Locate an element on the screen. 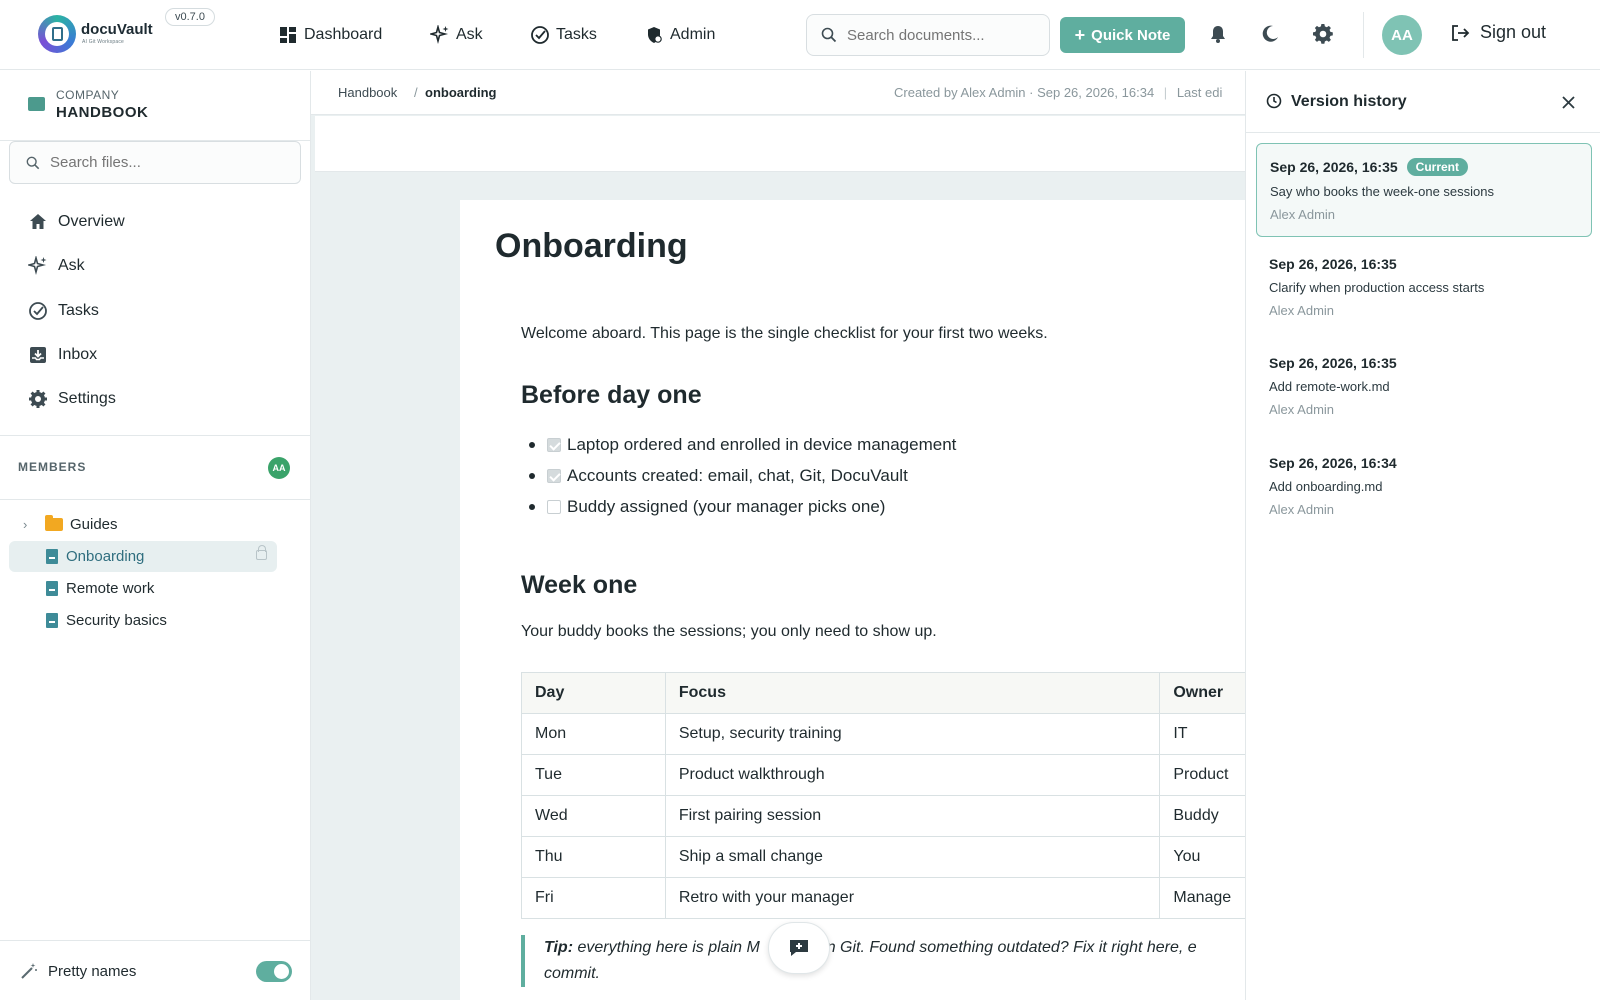 This screenshot has width=1600, height=1000. table-header: Owner is located at coordinates (1202, 693).